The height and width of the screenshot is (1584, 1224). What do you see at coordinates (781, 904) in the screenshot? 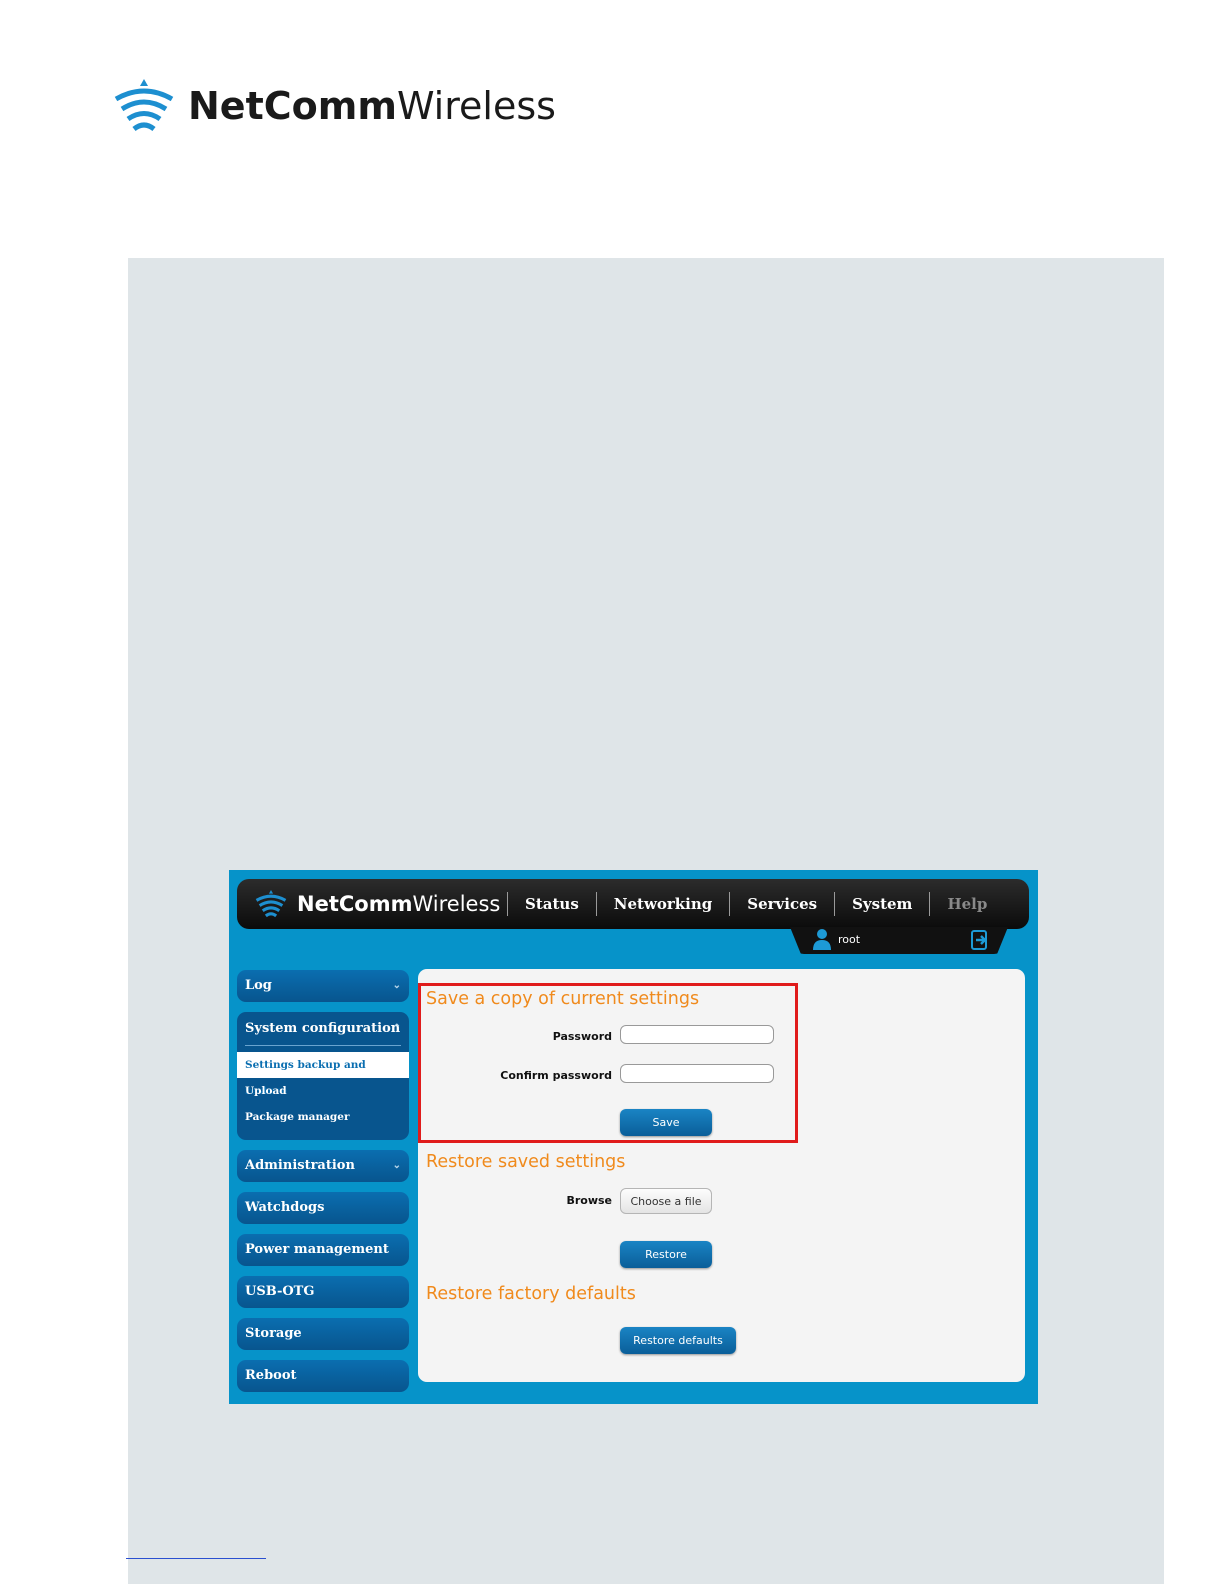
I see `nav-services: Services` at bounding box center [781, 904].